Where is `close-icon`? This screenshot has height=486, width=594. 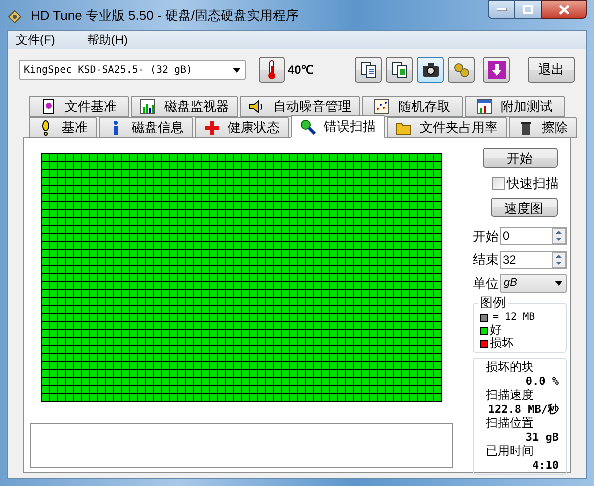 close-icon is located at coordinates (564, 9).